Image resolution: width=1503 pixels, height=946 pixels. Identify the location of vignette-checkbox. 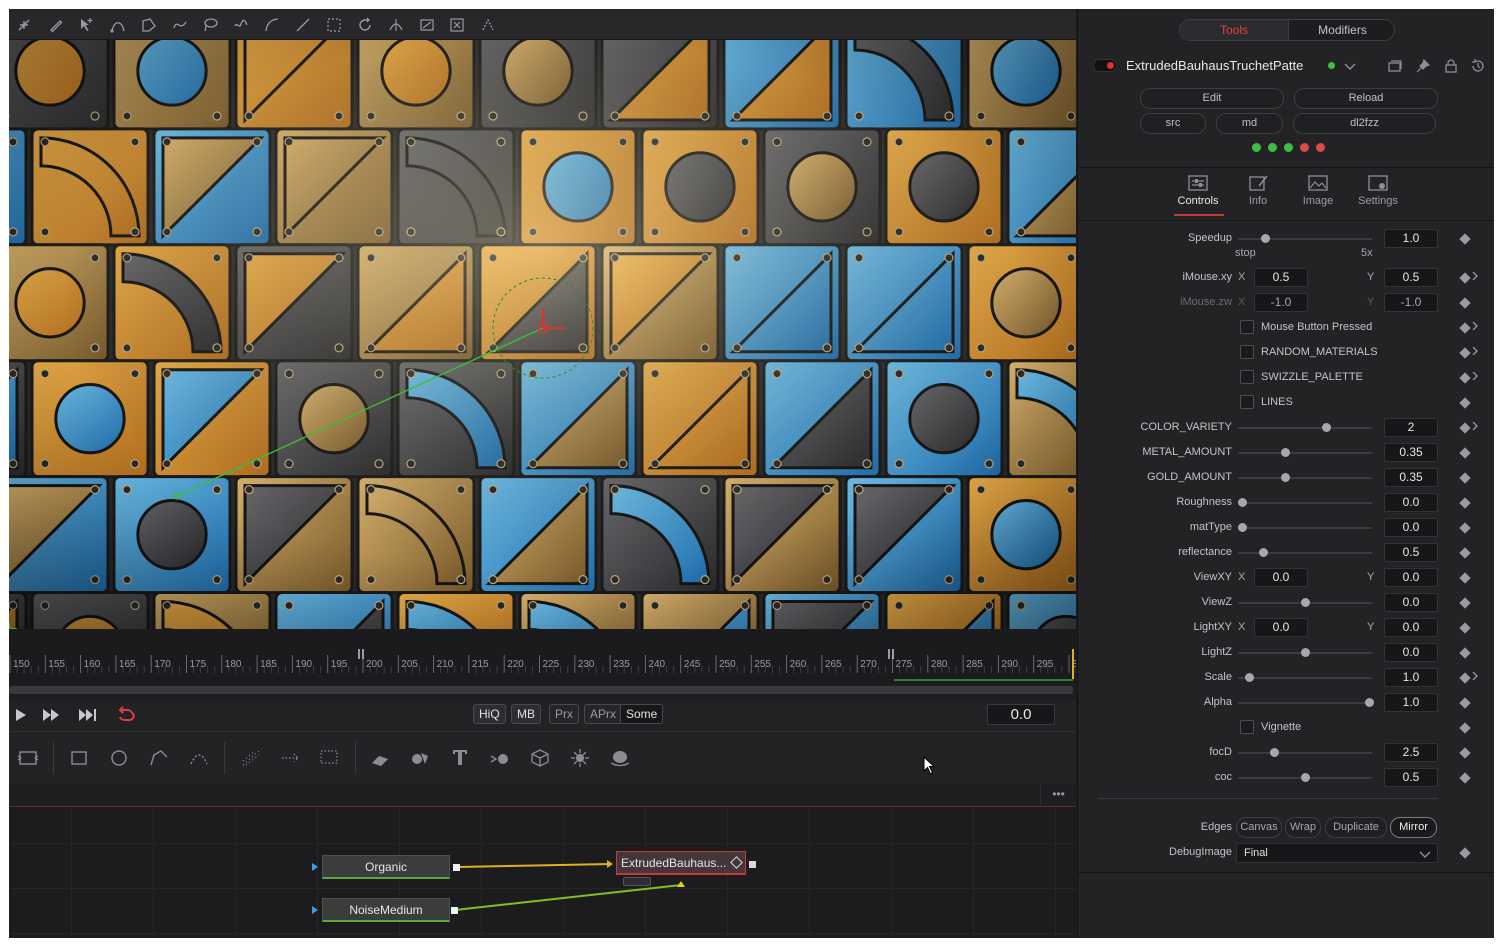
(1247, 727).